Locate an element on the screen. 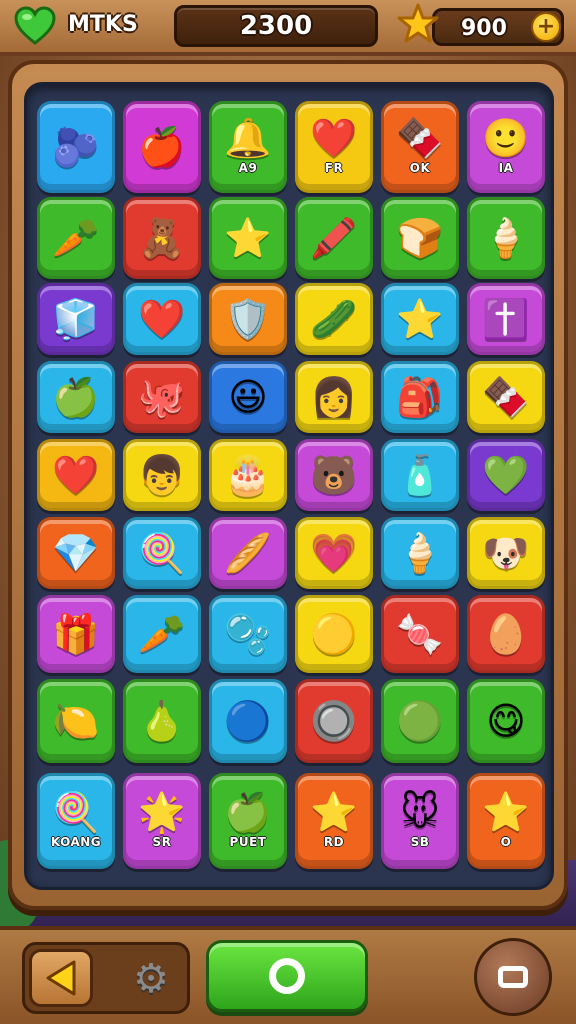 The height and width of the screenshot is (1024, 576). board-tile: 🧸 is located at coordinates (162, 238).